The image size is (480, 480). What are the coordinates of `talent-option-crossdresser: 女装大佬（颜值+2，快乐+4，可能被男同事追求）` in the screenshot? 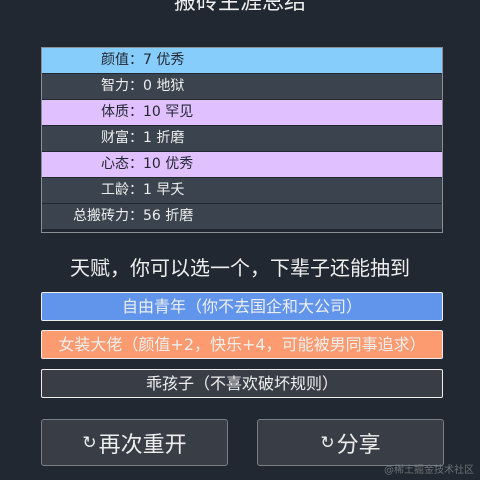 It's located at (242, 344).